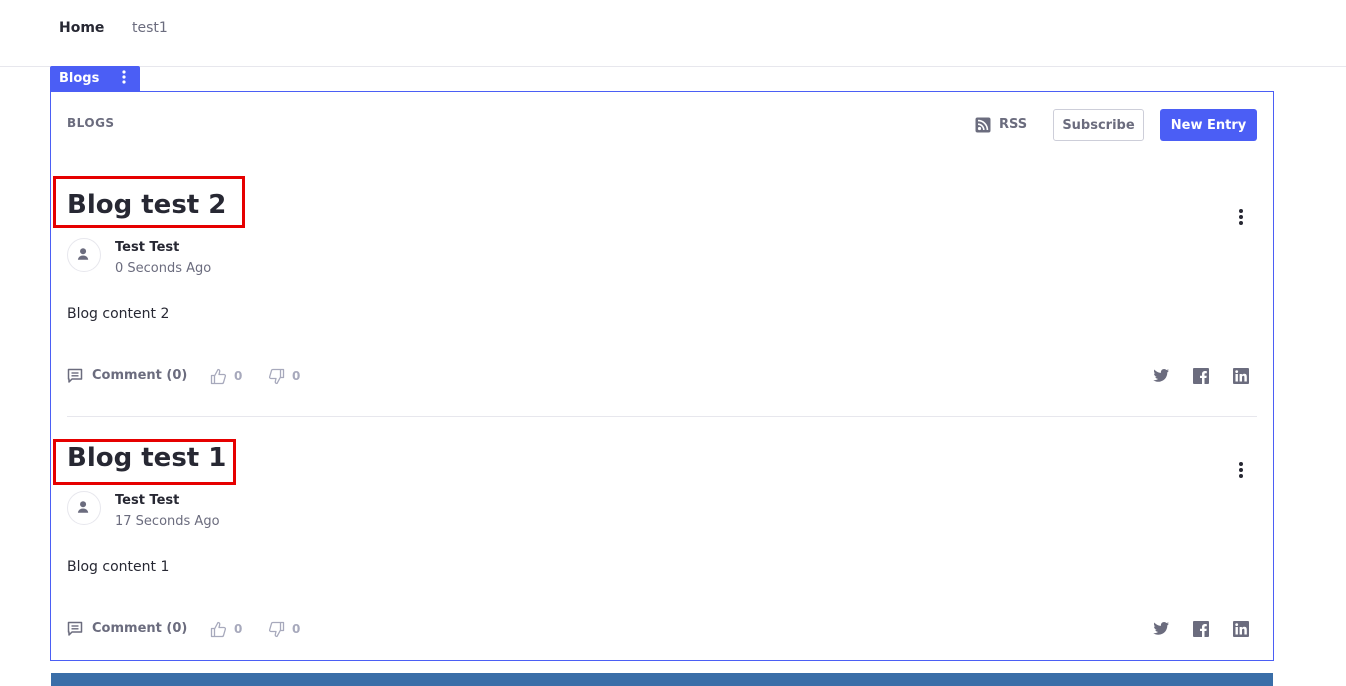 The height and width of the screenshot is (686, 1346). I want to click on entry-title: Blog test 1, so click(146, 458).